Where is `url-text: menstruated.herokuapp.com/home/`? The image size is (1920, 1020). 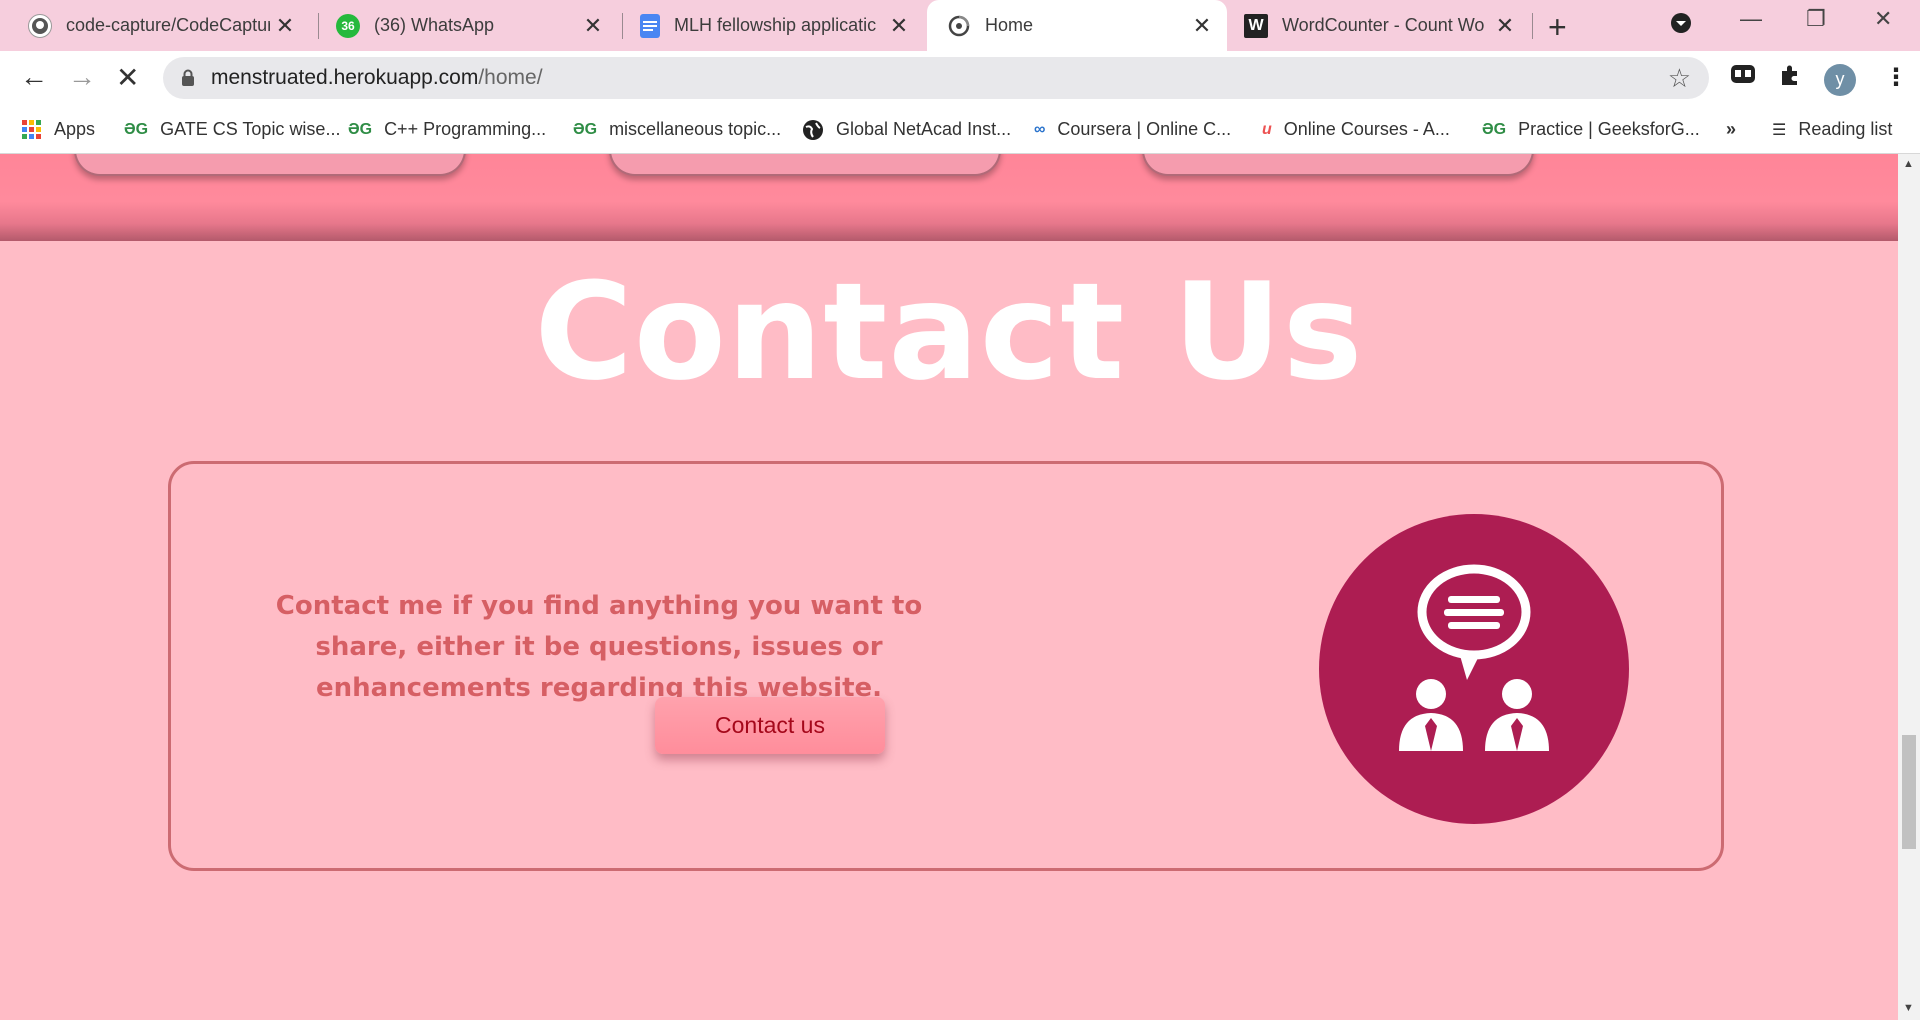 url-text: menstruated.herokuapp.com/home/ is located at coordinates (377, 77).